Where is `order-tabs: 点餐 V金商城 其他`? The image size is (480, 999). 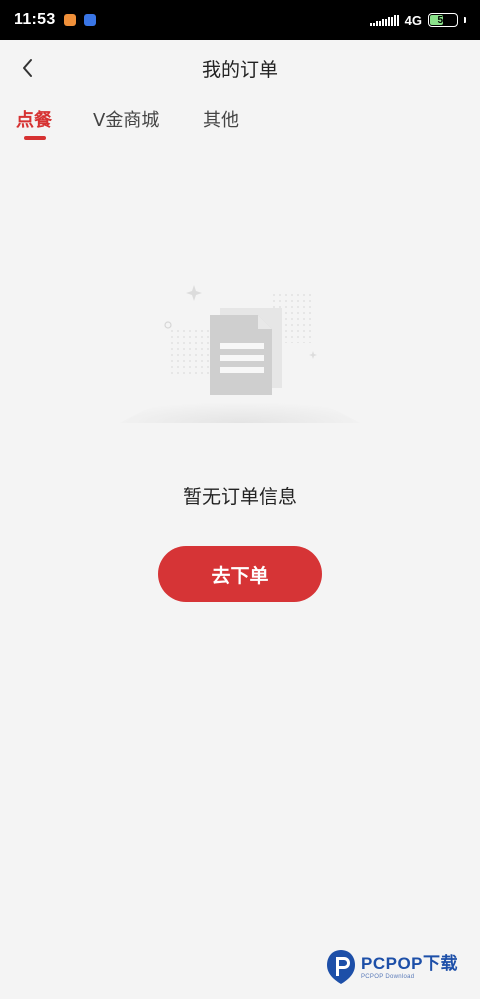
order-tabs: 点餐 V金商城 其他 is located at coordinates (240, 122).